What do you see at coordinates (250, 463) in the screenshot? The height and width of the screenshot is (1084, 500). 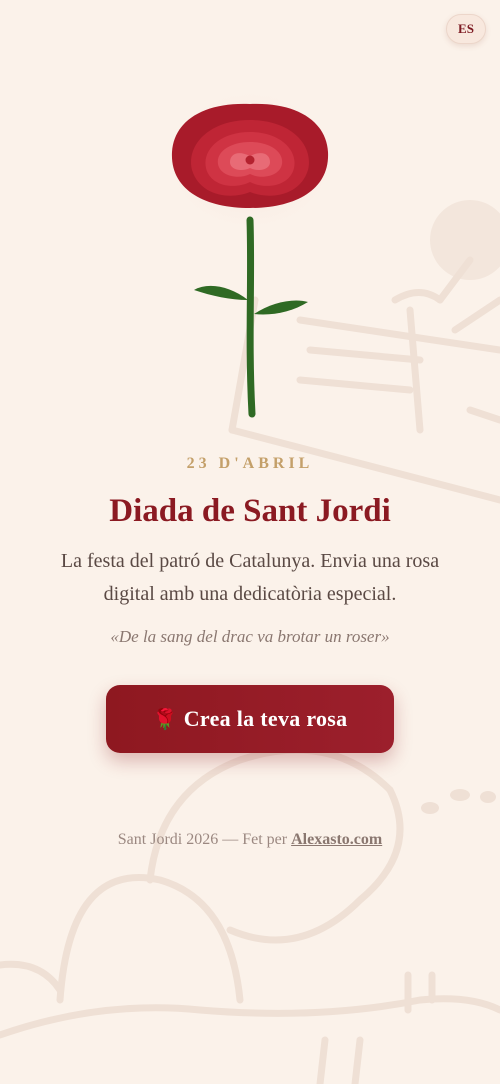 I see `event-date: 23 D'ABRIL` at bounding box center [250, 463].